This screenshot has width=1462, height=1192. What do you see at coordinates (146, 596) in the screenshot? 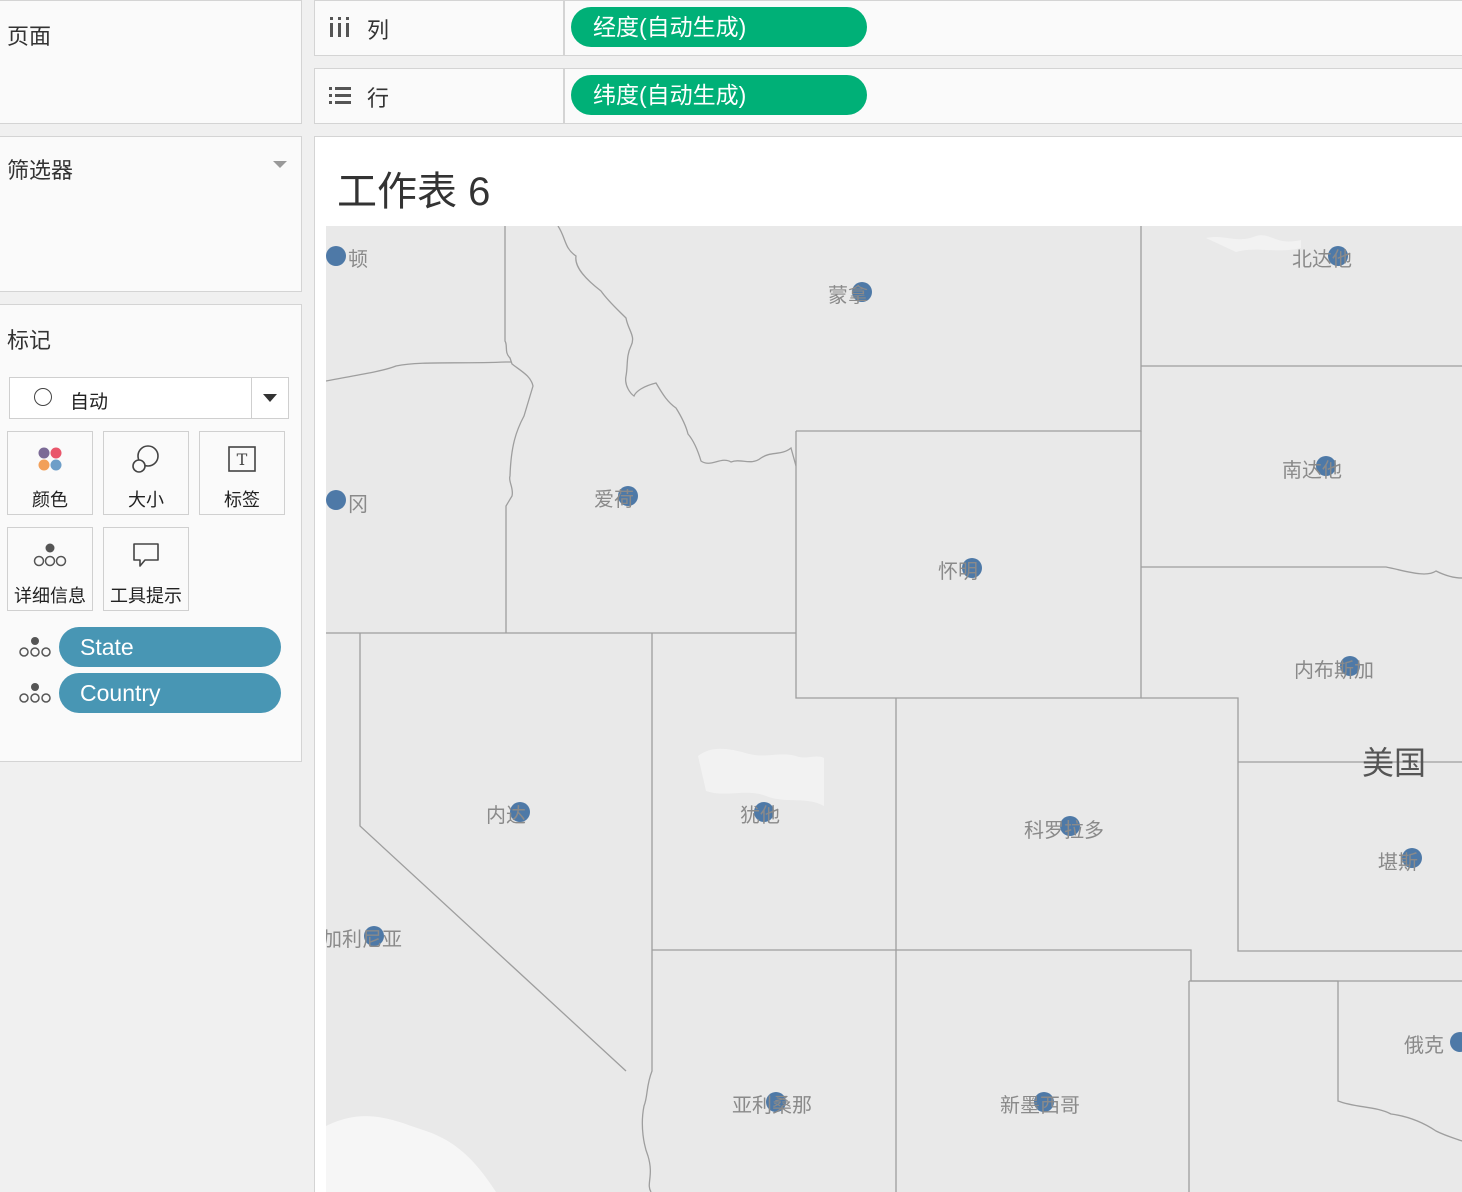
I see `tooltip-label: 工具提示` at bounding box center [146, 596].